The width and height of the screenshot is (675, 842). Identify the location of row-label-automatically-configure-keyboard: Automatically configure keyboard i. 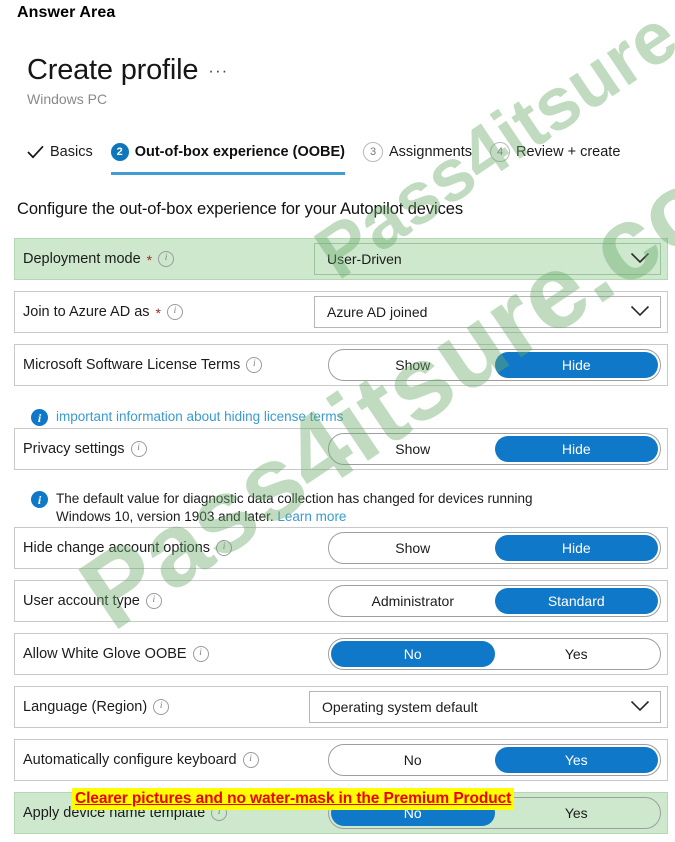
(137, 760).